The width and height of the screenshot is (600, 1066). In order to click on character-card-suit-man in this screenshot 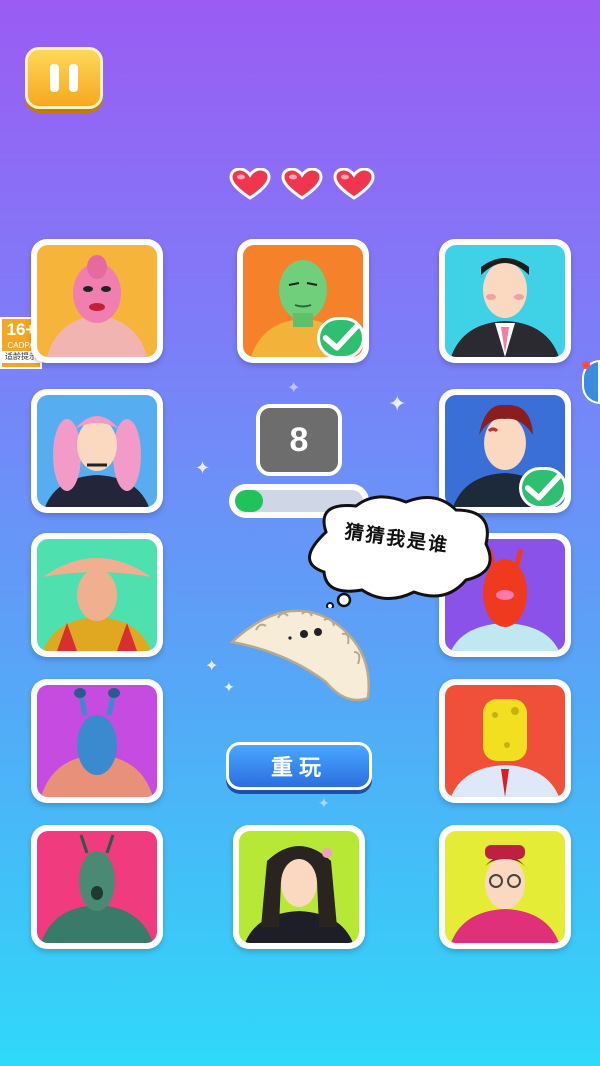, I will do `click(505, 301)`.